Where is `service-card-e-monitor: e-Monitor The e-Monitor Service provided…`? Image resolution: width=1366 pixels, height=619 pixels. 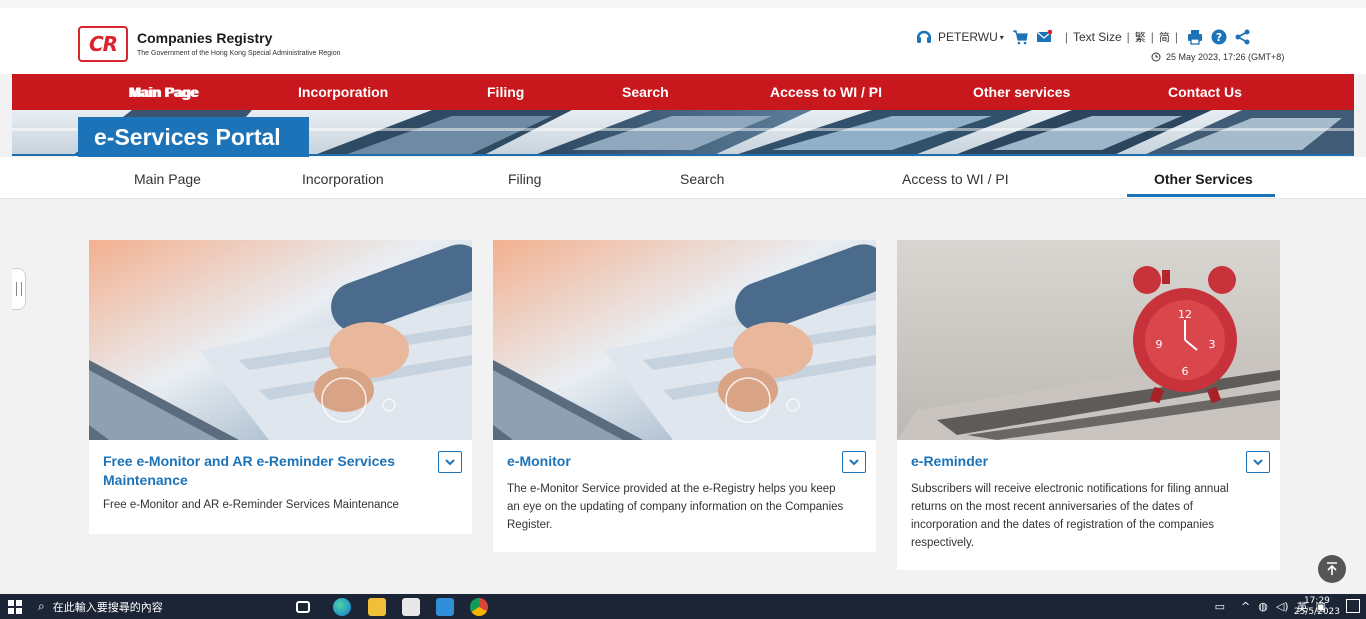 service-card-e-monitor: e-Monitor The e-Monitor Service provided… is located at coordinates (684, 396).